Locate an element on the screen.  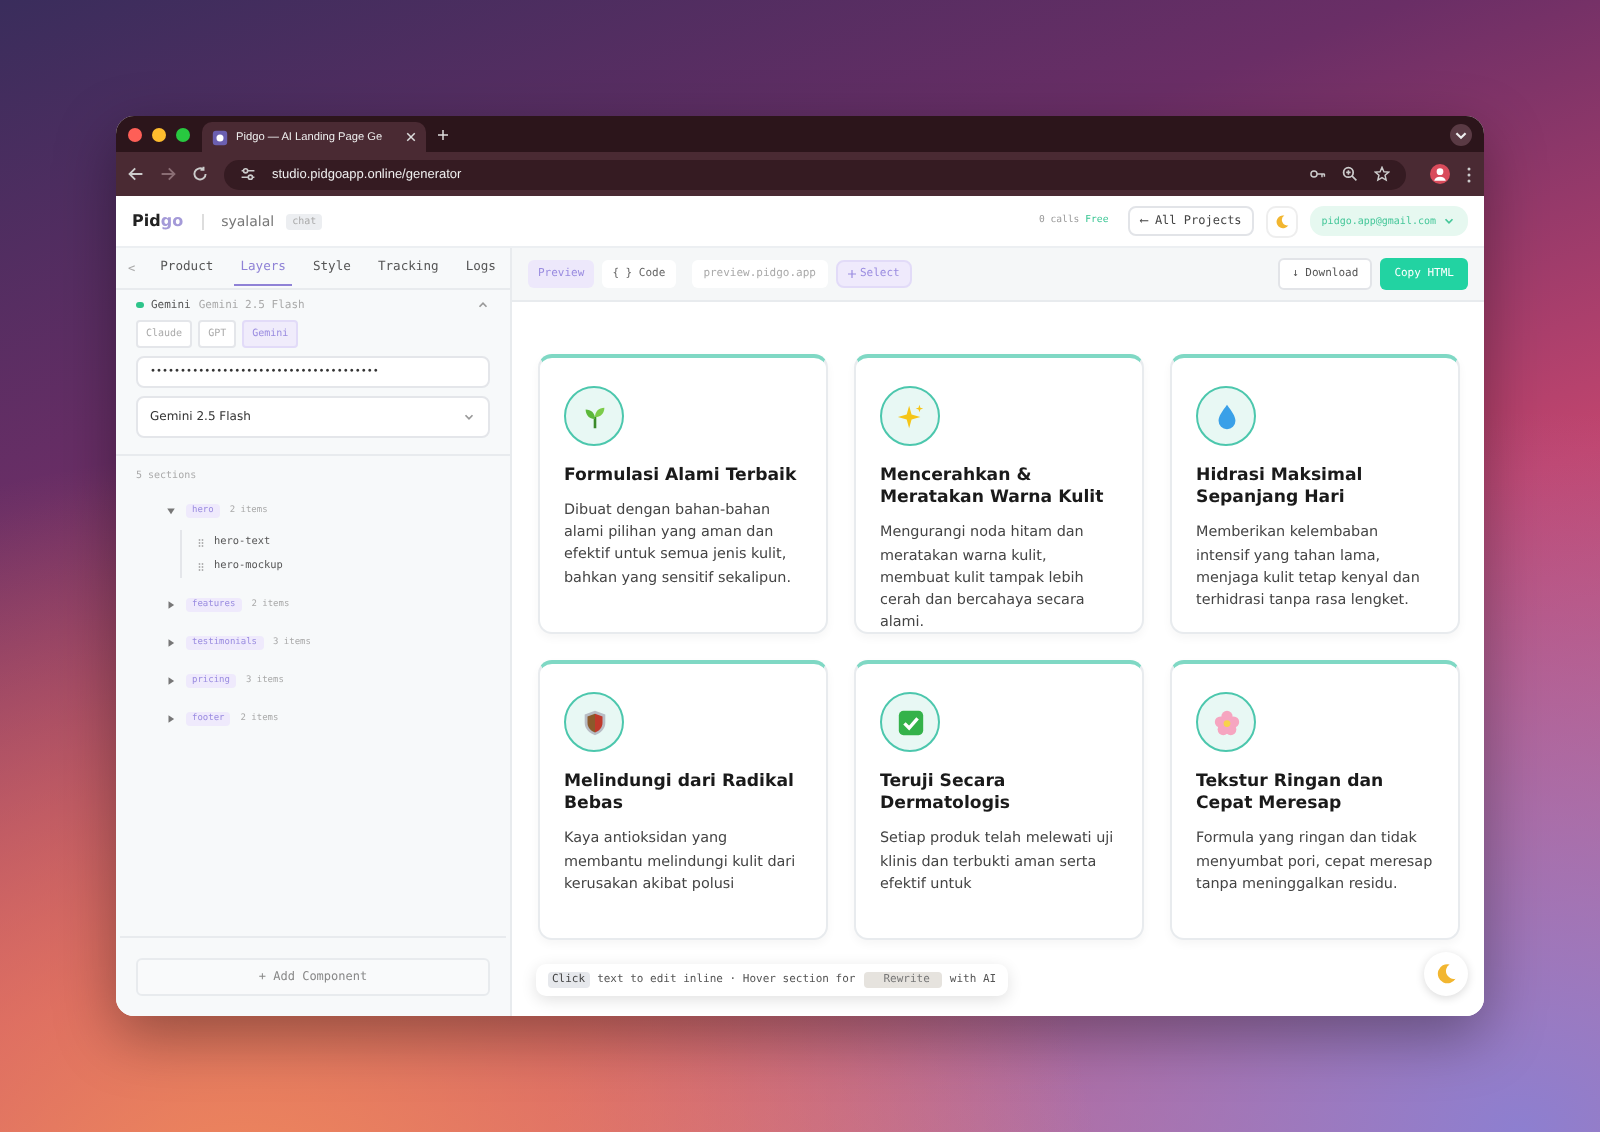
minimize-window-button is located at coordinates (159, 134).